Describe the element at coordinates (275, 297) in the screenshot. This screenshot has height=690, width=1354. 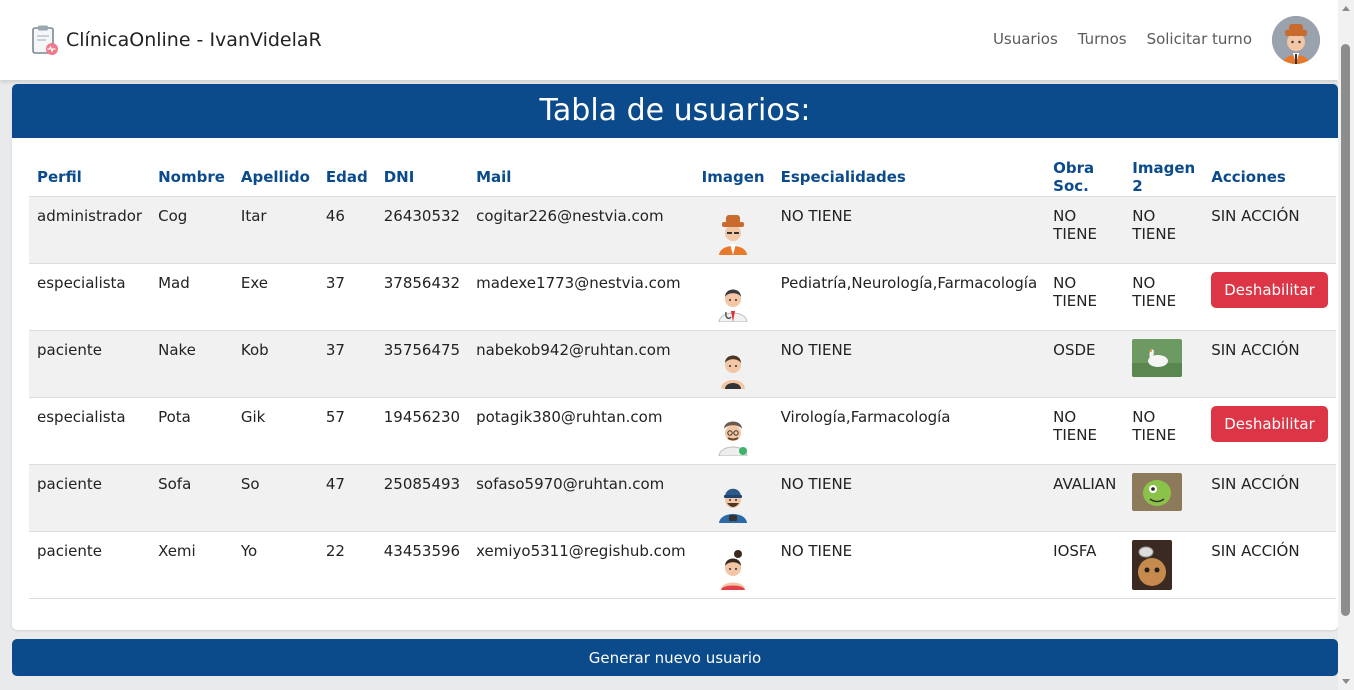
I see `cell-apellido: Exe` at that location.